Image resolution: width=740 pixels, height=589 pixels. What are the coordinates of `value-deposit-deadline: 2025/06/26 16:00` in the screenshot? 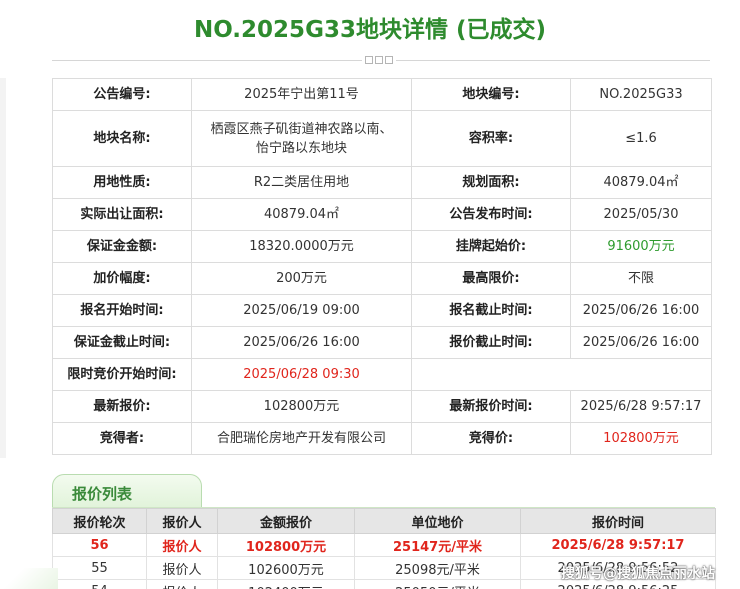 It's located at (301, 342).